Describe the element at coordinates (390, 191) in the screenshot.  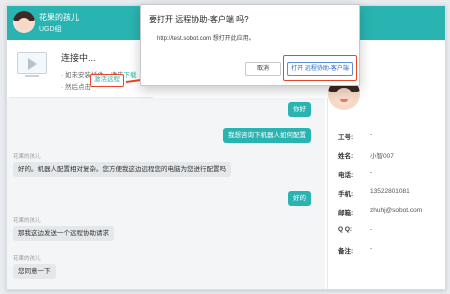
I see `info-field-value: 13522801081` at that location.